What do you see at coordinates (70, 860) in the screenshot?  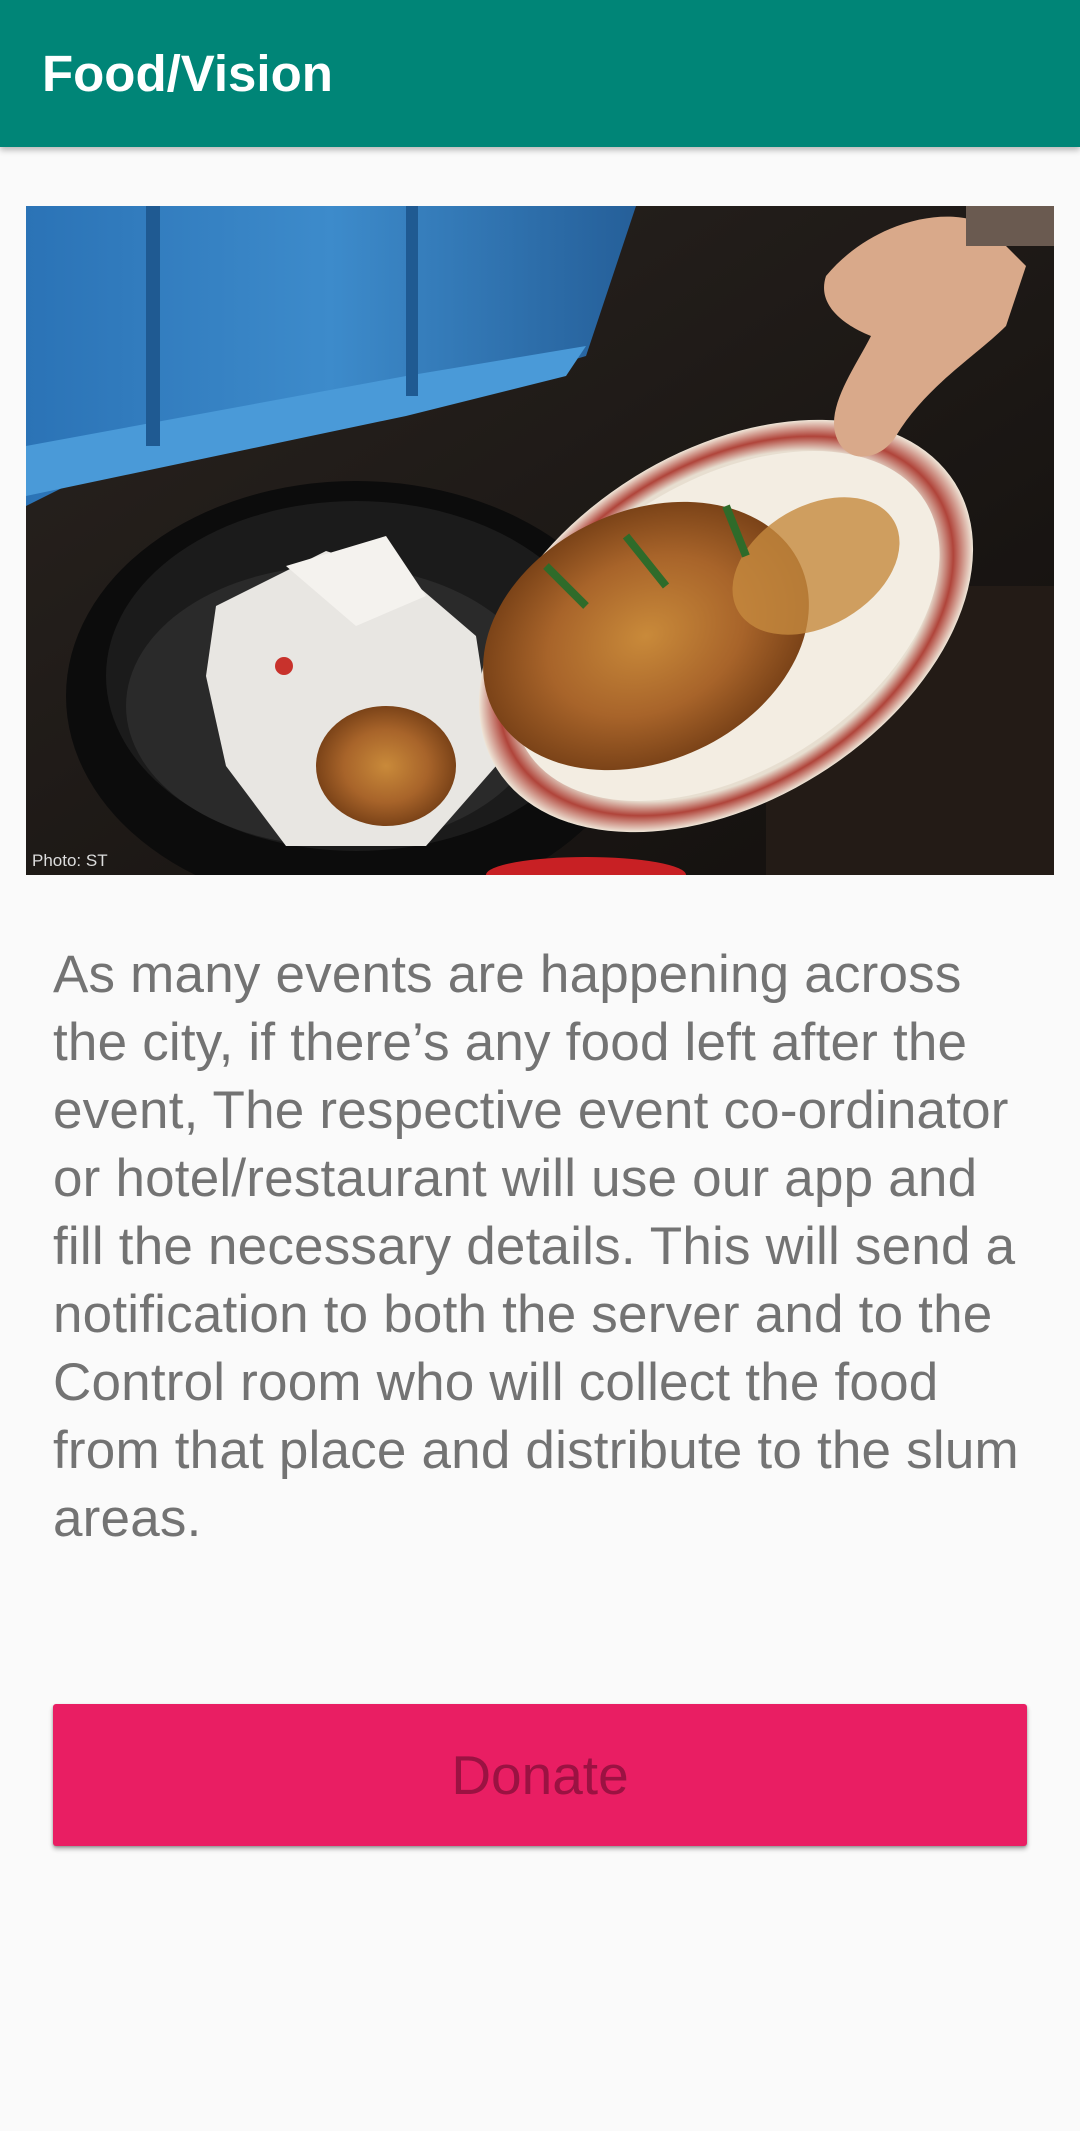 I see `photo-credit: Photo: ST` at bounding box center [70, 860].